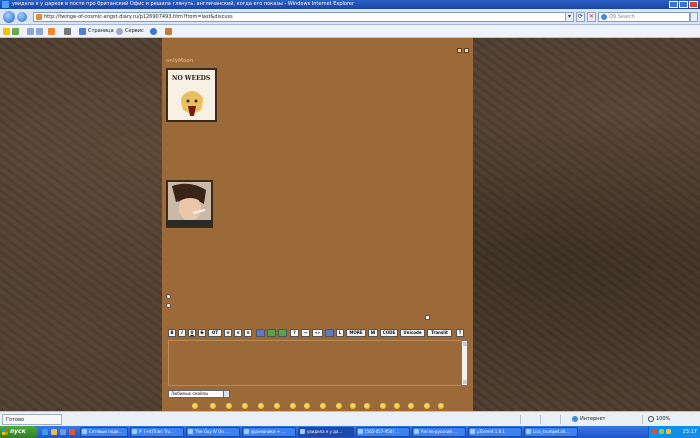 The width and height of the screenshot is (700, 438). What do you see at coordinates (248, 333) in the screenshot?
I see `align-right-icon: ≡` at bounding box center [248, 333].